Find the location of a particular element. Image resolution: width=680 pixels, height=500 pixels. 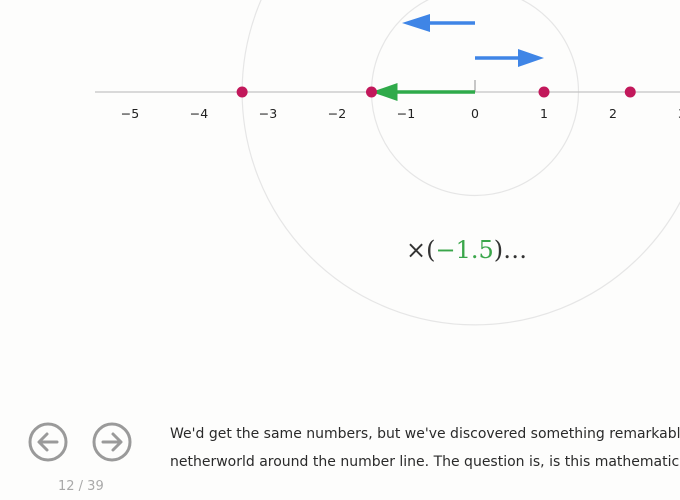

tick-label: 2 is located at coordinates (613, 113).